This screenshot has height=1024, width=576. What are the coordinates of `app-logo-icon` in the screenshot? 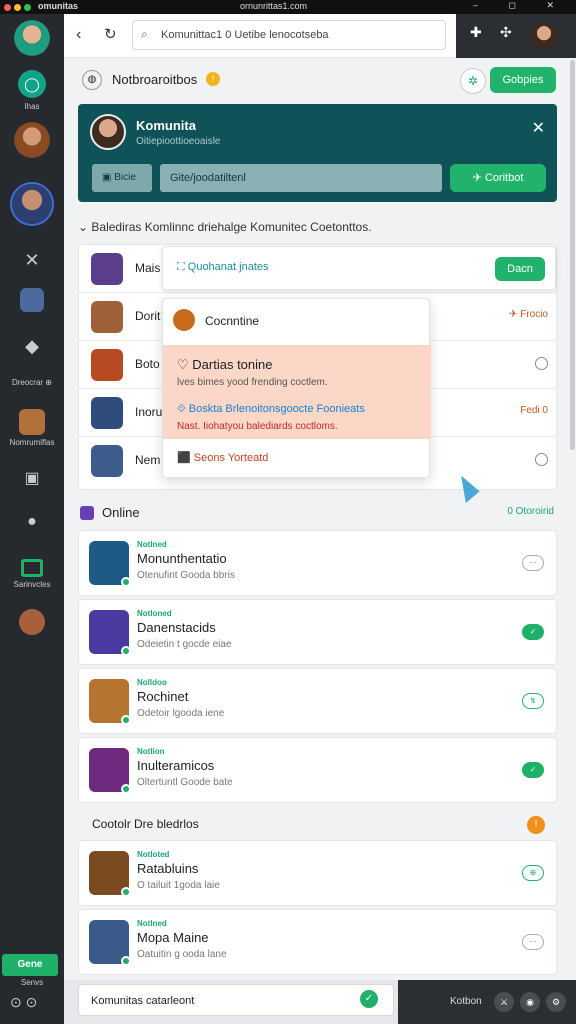 It's located at (32, 38).